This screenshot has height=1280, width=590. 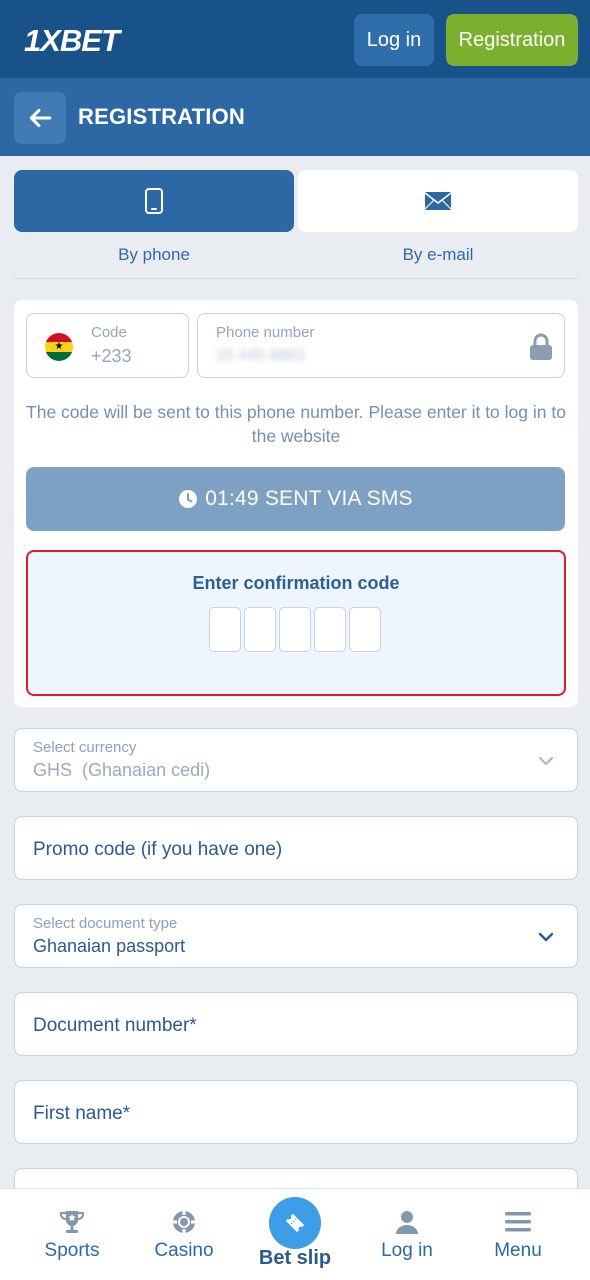 I want to click on country-code-label: Code, so click(x=109, y=332).